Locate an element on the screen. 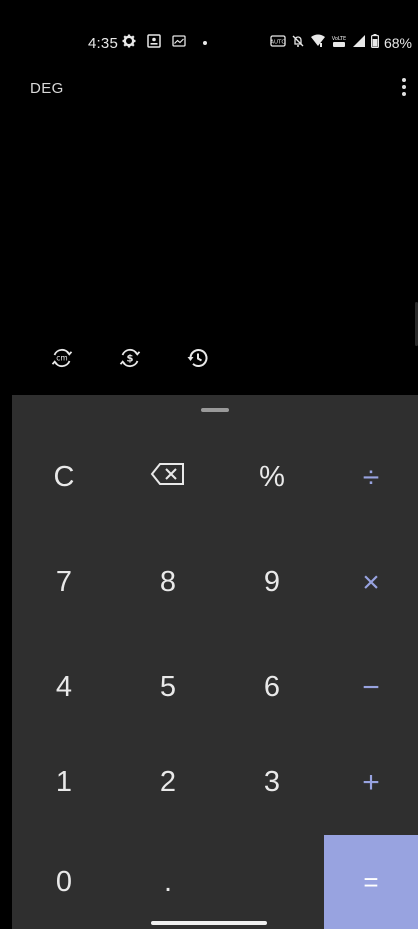 The height and width of the screenshot is (929, 418). svg-text: VoLTE is located at coordinates (339, 39).